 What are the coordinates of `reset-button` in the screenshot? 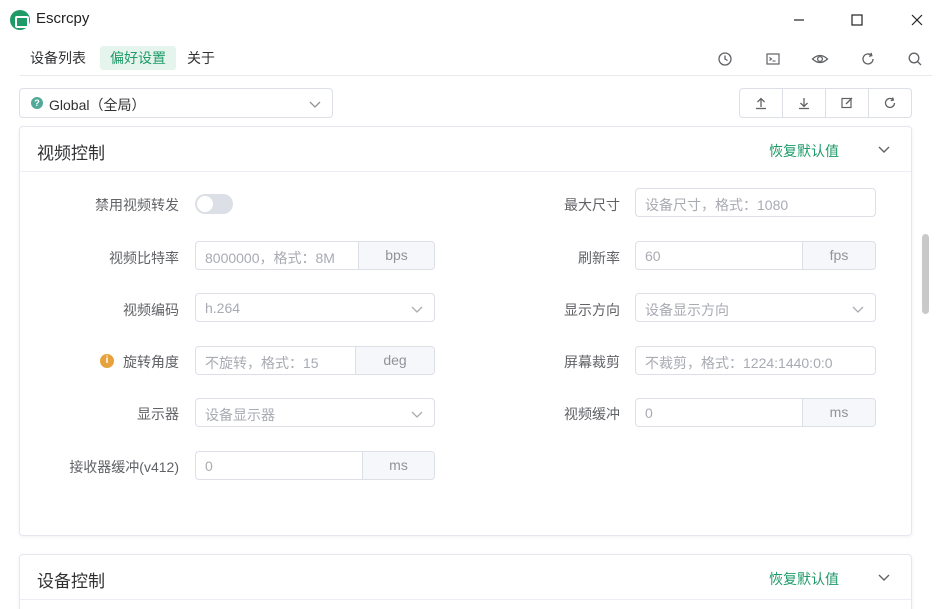 It's located at (890, 103).